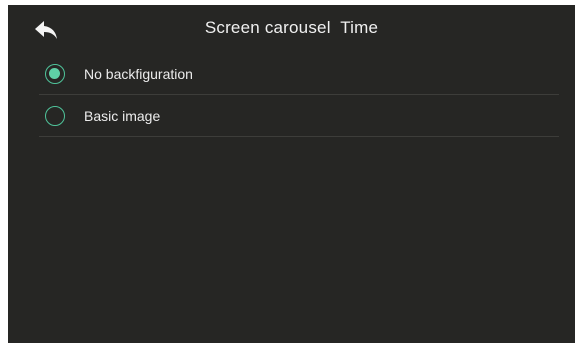 This screenshot has width=579, height=343. What do you see at coordinates (55, 115) in the screenshot?
I see `radio-button-unselected` at bounding box center [55, 115].